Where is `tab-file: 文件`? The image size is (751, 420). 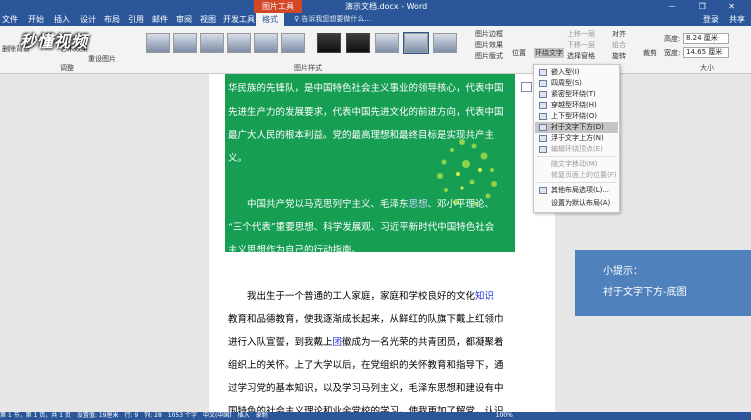 tab-file: 文件 is located at coordinates (10, 19).